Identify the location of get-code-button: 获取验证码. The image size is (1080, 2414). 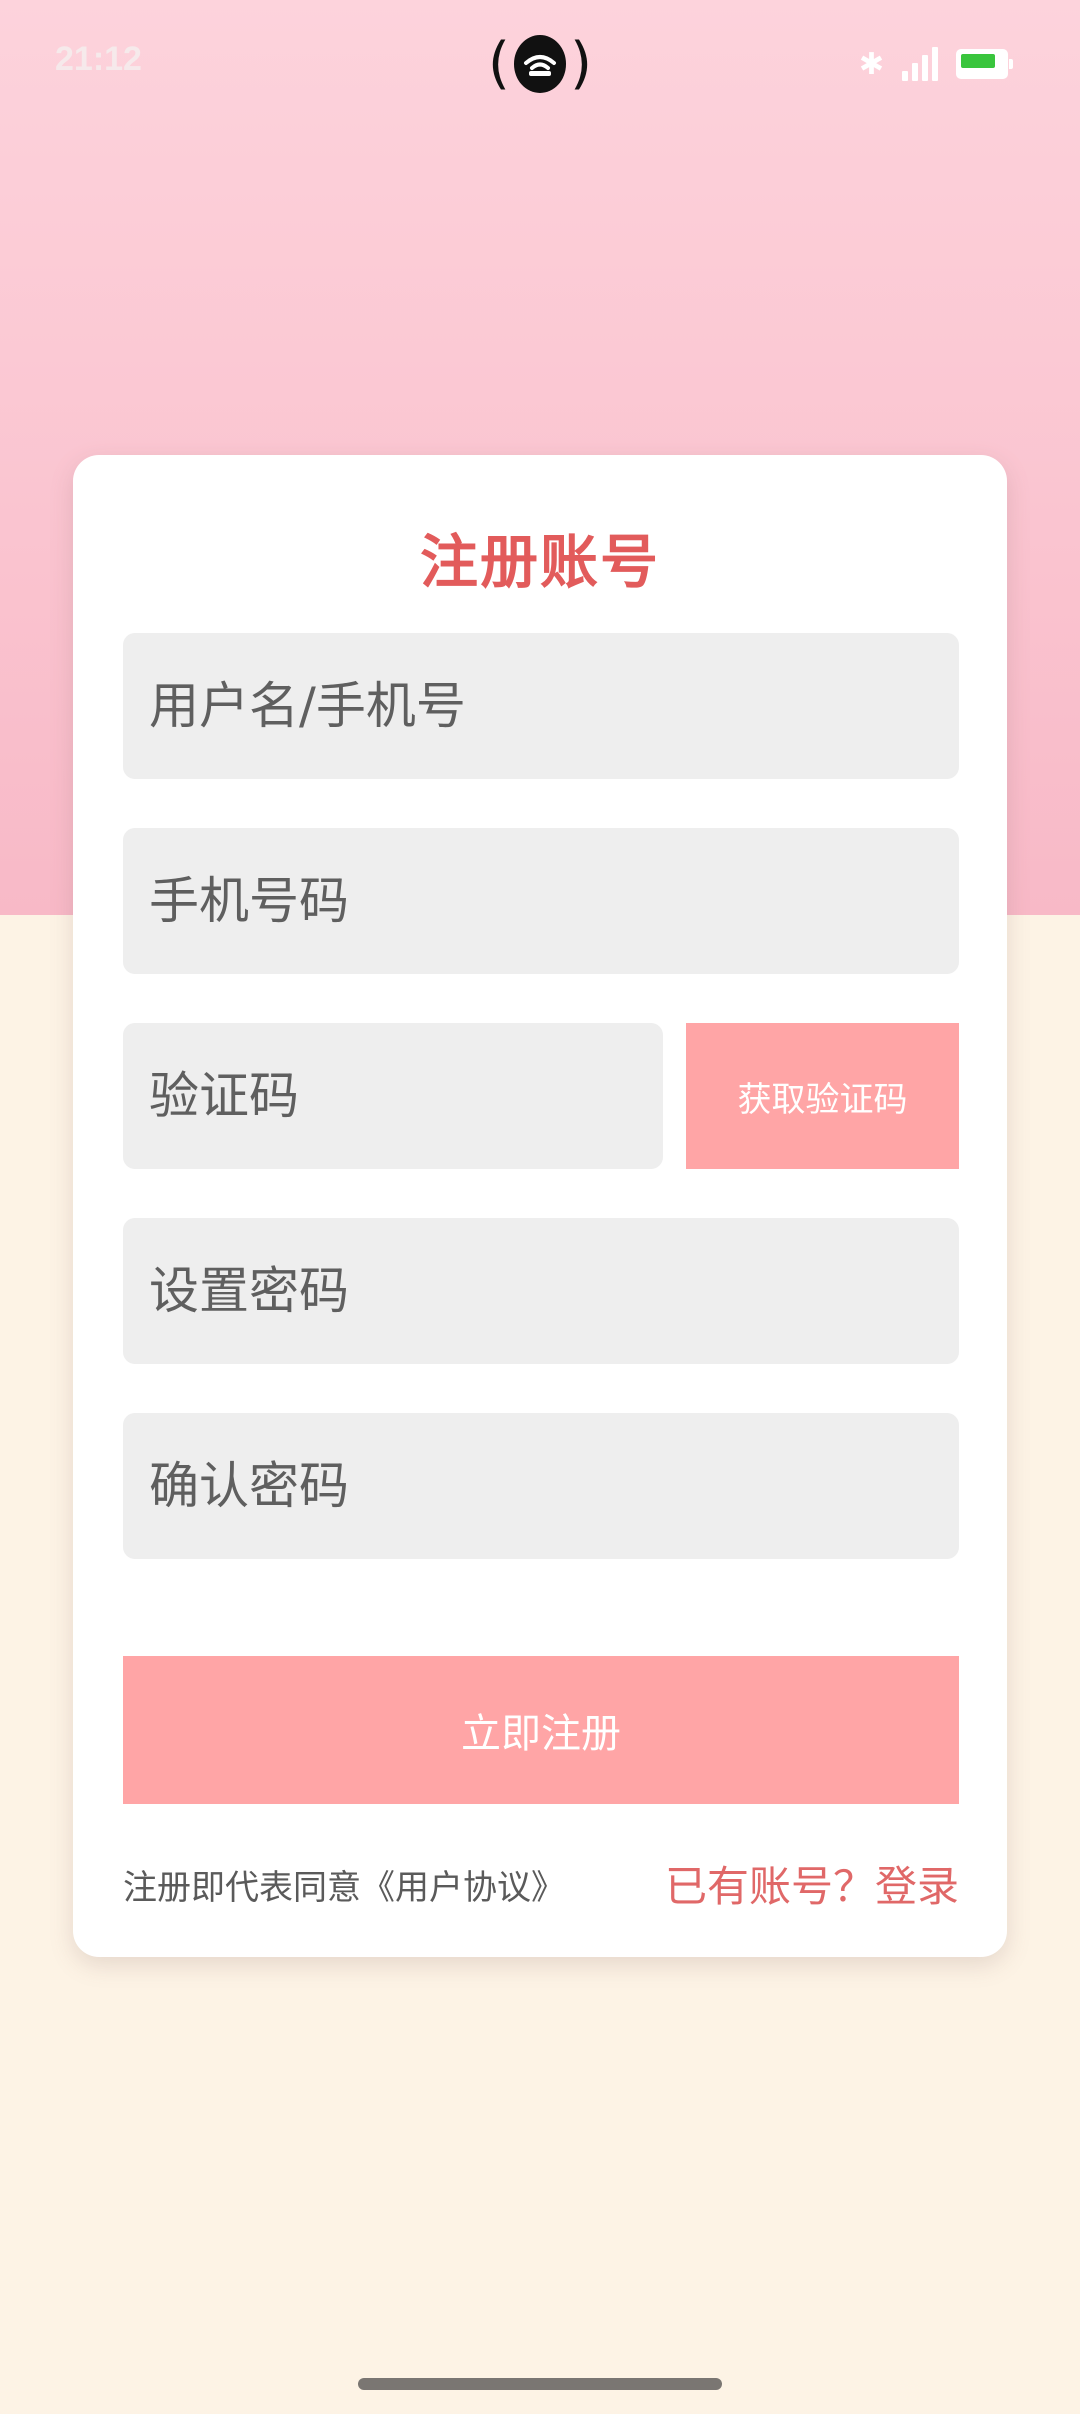
(822, 1096).